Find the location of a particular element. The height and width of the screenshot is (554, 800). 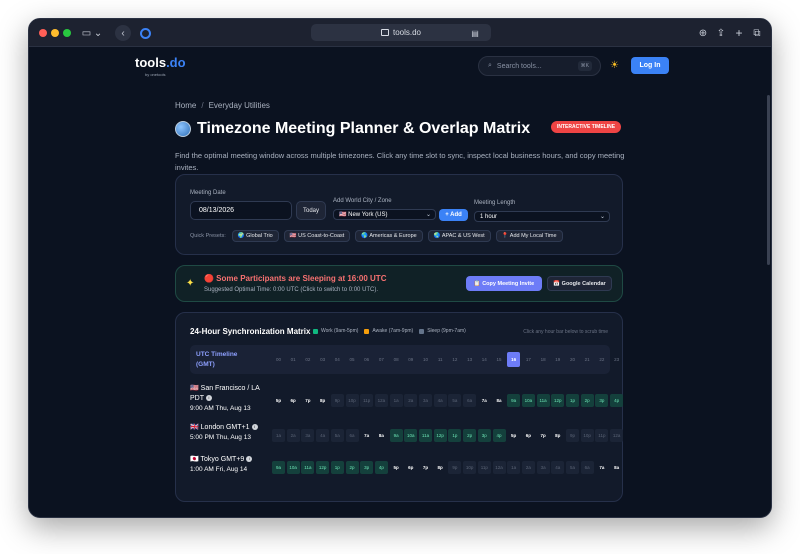

hour-cell-sleep: 10p is located at coordinates (470, 467).